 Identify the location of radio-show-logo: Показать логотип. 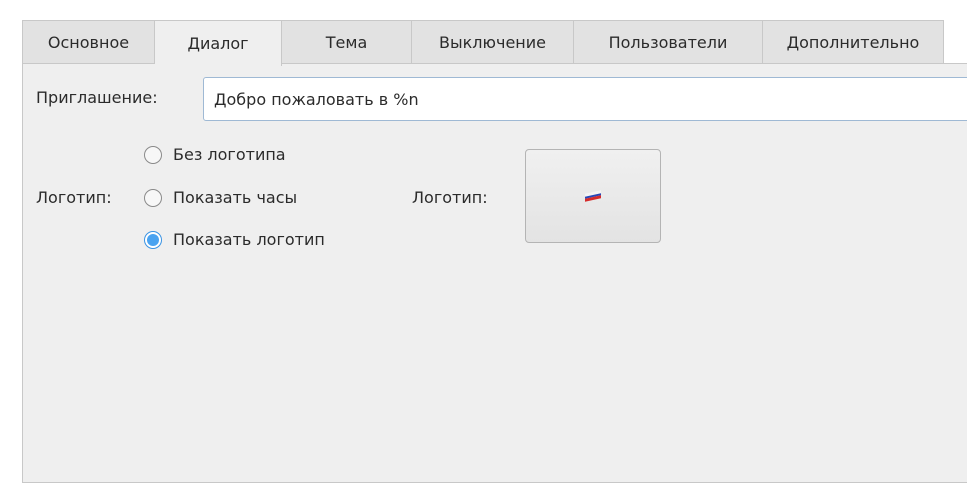
(234, 239).